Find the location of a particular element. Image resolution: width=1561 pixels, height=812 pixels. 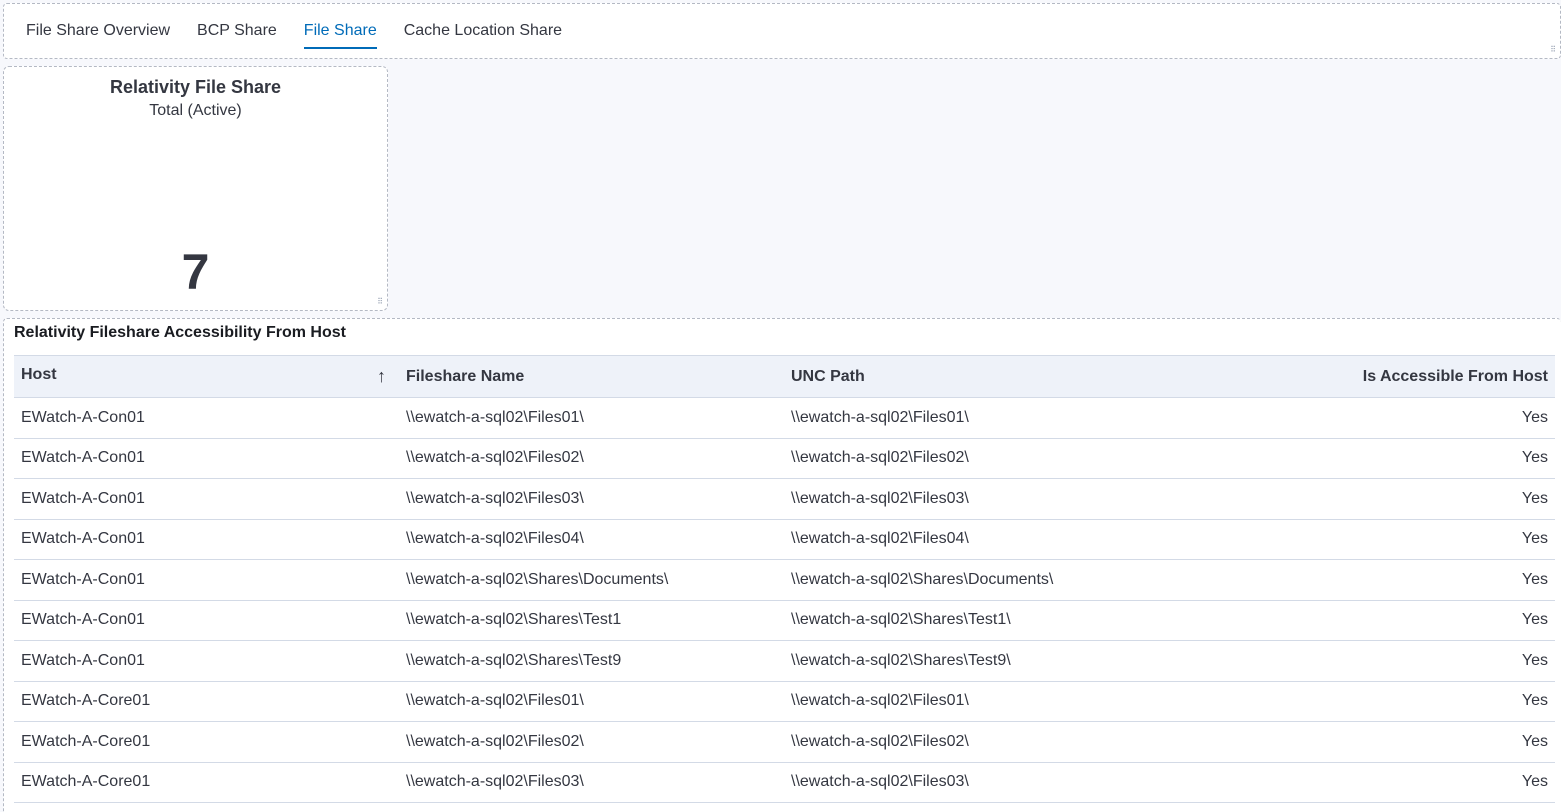

cell-unc-path: \\ewatch-a-sql02\Shares\Test9\ is located at coordinates (976, 661).